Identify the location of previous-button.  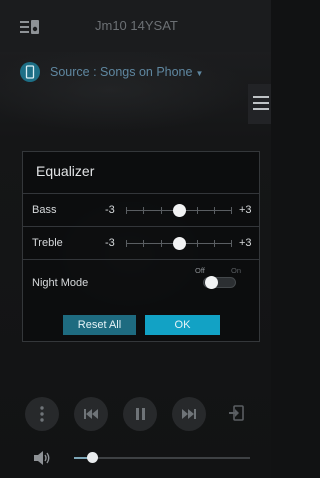
(91, 414).